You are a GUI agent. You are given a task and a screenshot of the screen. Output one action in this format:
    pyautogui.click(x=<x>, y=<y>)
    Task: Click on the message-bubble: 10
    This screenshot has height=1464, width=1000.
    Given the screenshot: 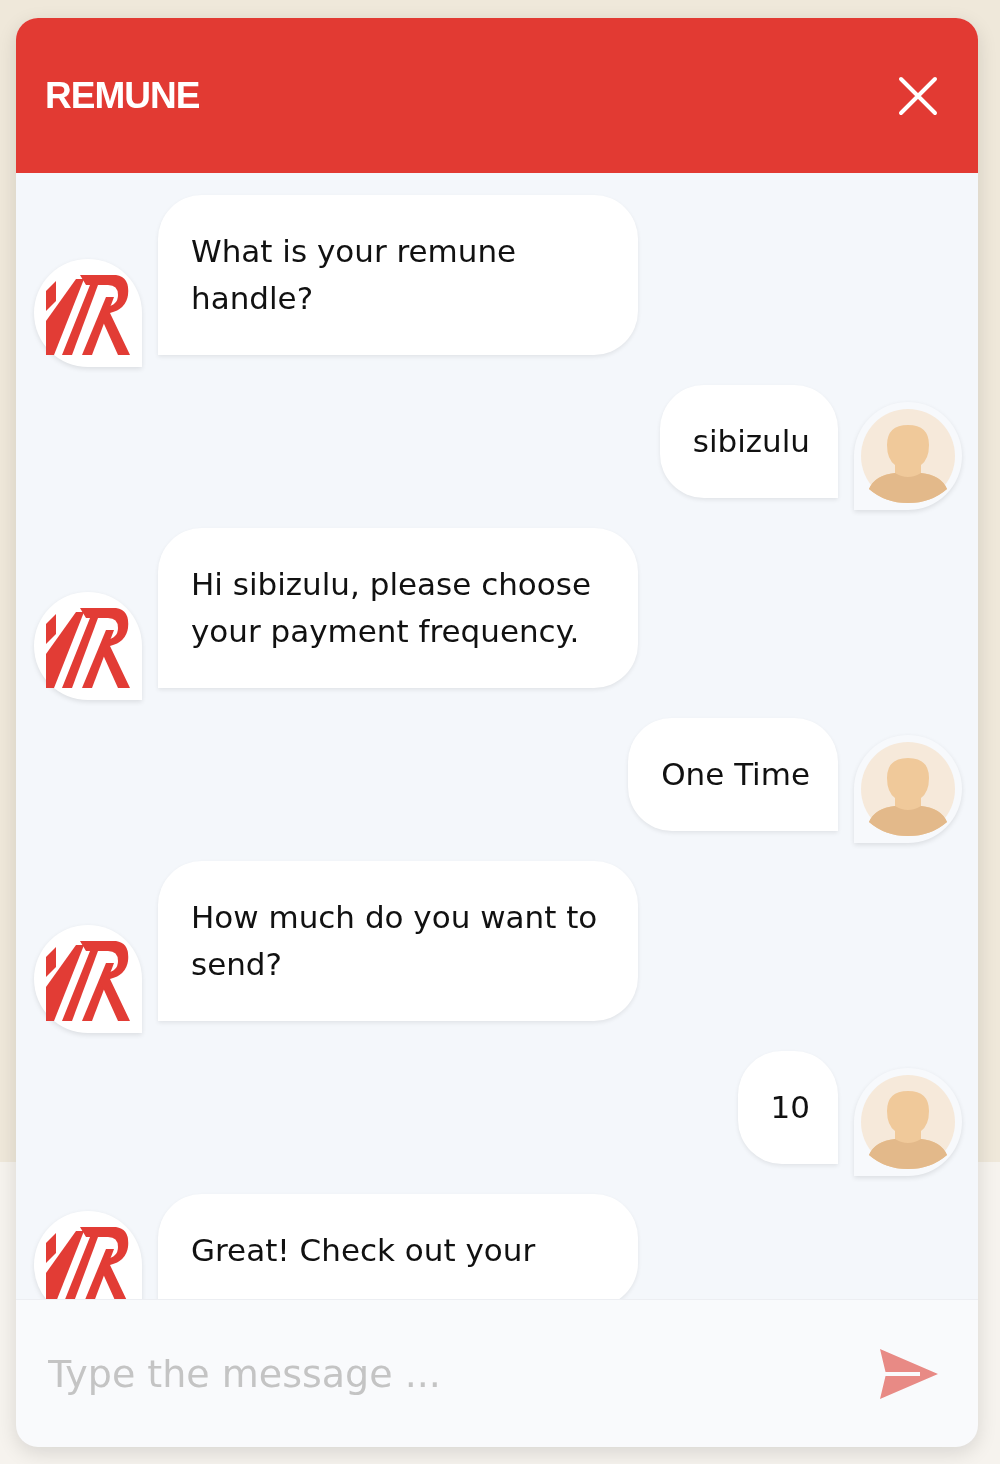 What is the action you would take?
    pyautogui.click(x=787, y=1107)
    